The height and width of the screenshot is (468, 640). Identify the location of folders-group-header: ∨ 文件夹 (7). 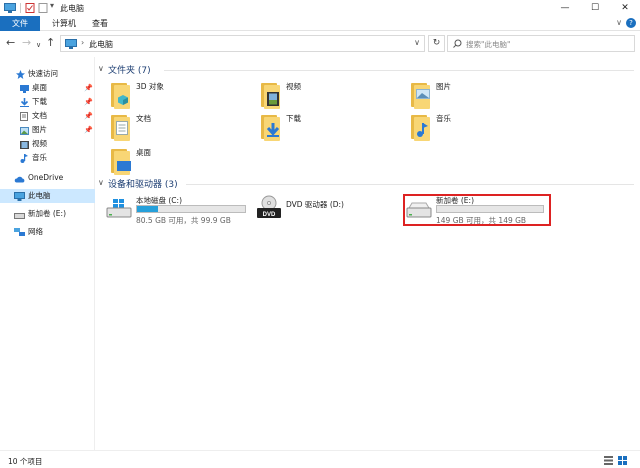
(366, 70).